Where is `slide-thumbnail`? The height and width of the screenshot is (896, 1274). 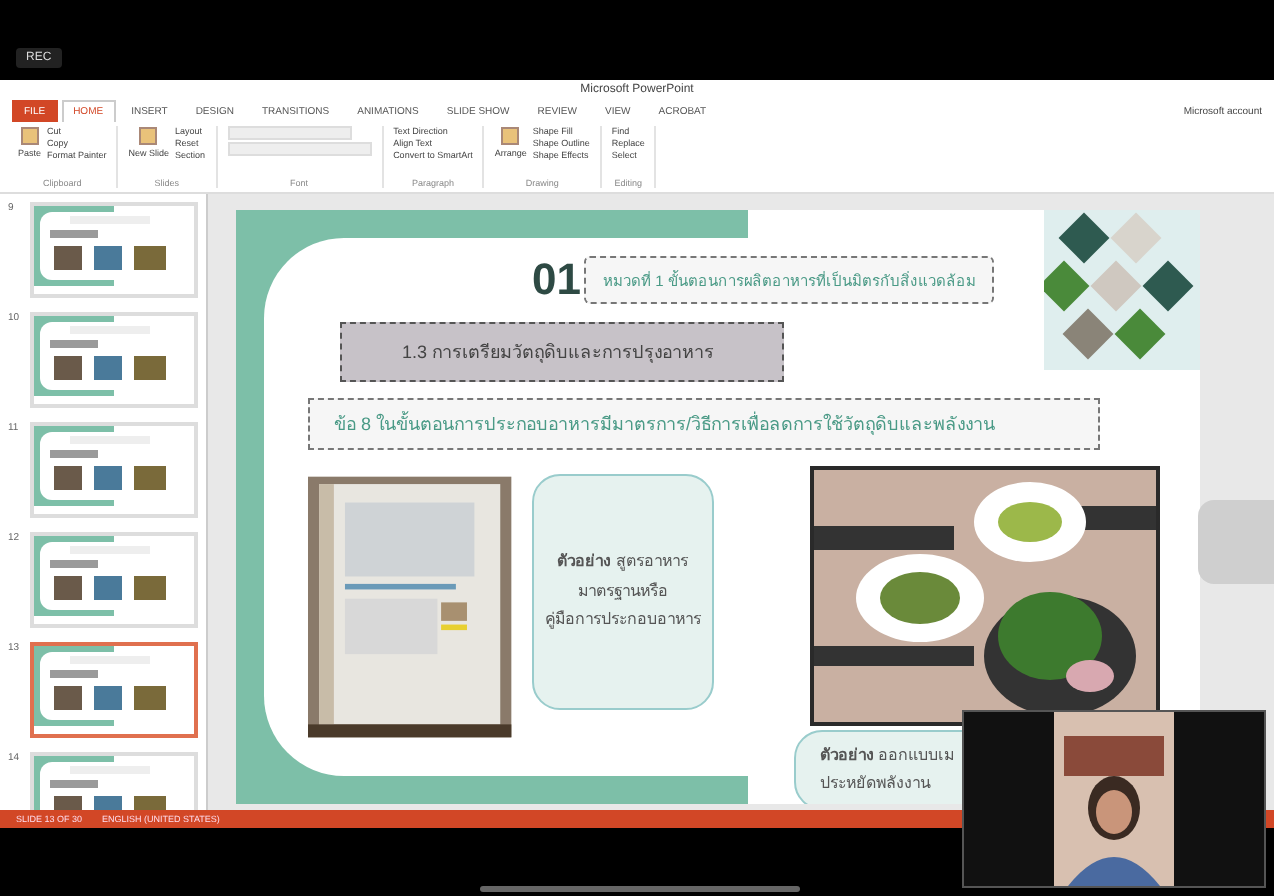
slide-thumbnail is located at coordinates (114, 690).